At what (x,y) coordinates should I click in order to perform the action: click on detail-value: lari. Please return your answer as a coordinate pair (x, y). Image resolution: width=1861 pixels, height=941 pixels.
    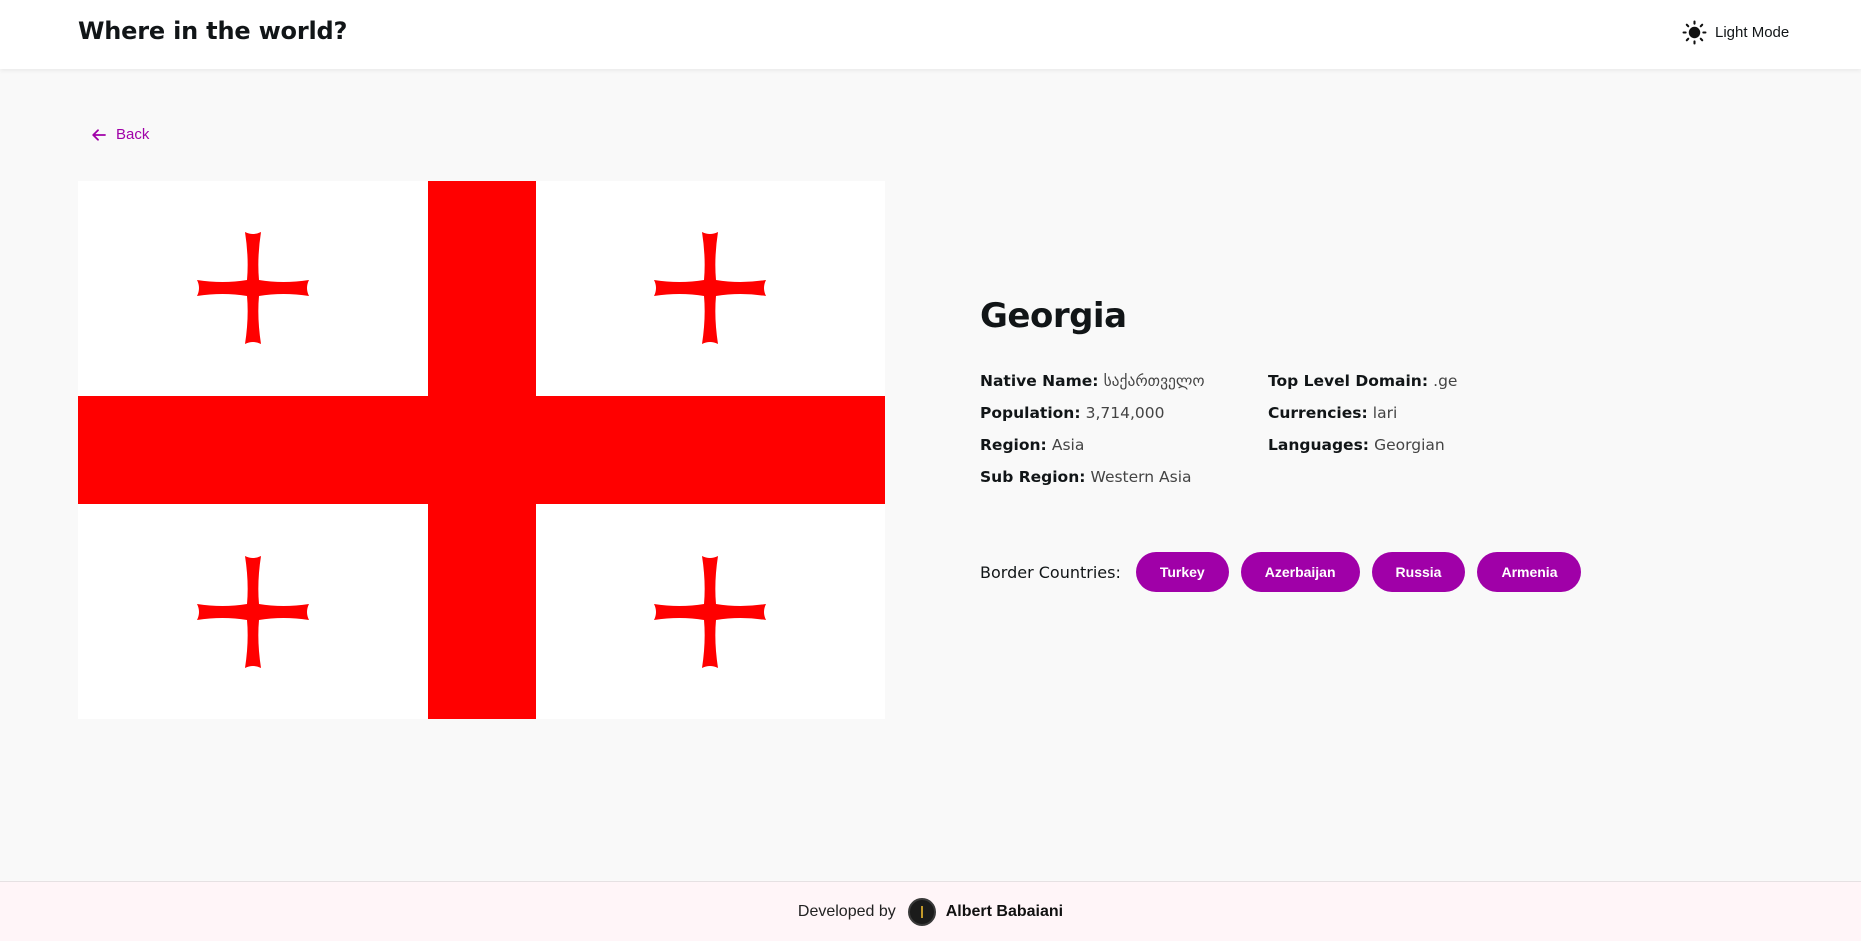
    Looking at the image, I should click on (1385, 413).